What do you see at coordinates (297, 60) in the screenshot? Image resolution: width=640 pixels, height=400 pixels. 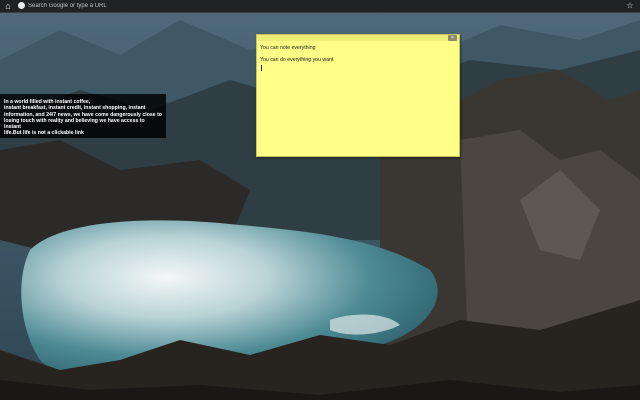 I see `note-text-line: You can do everything you want` at bounding box center [297, 60].